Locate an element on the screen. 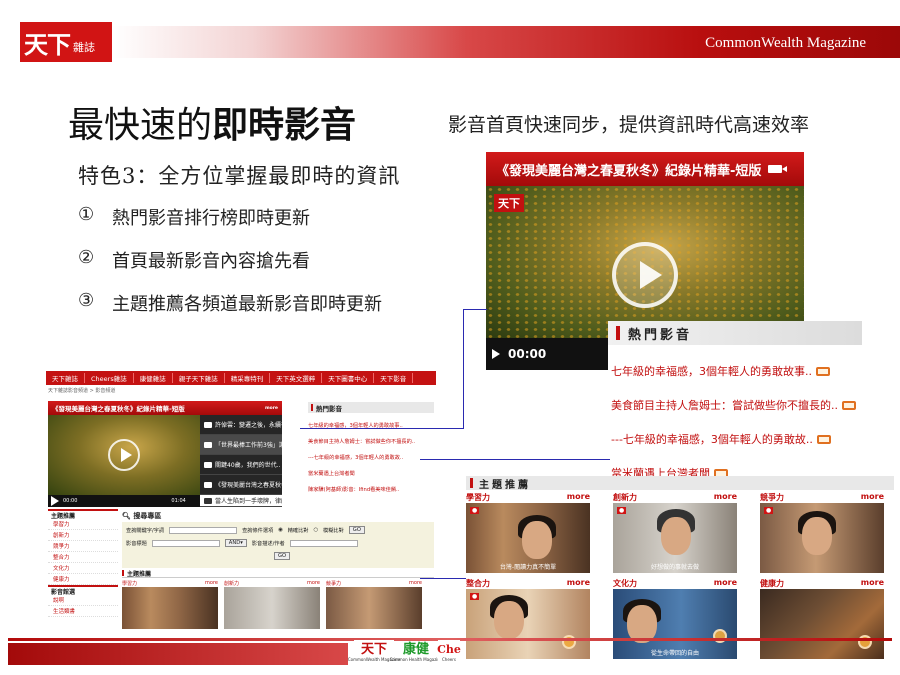 The image size is (900, 675). site-video-time: 00:00 is located at coordinates (70, 501).